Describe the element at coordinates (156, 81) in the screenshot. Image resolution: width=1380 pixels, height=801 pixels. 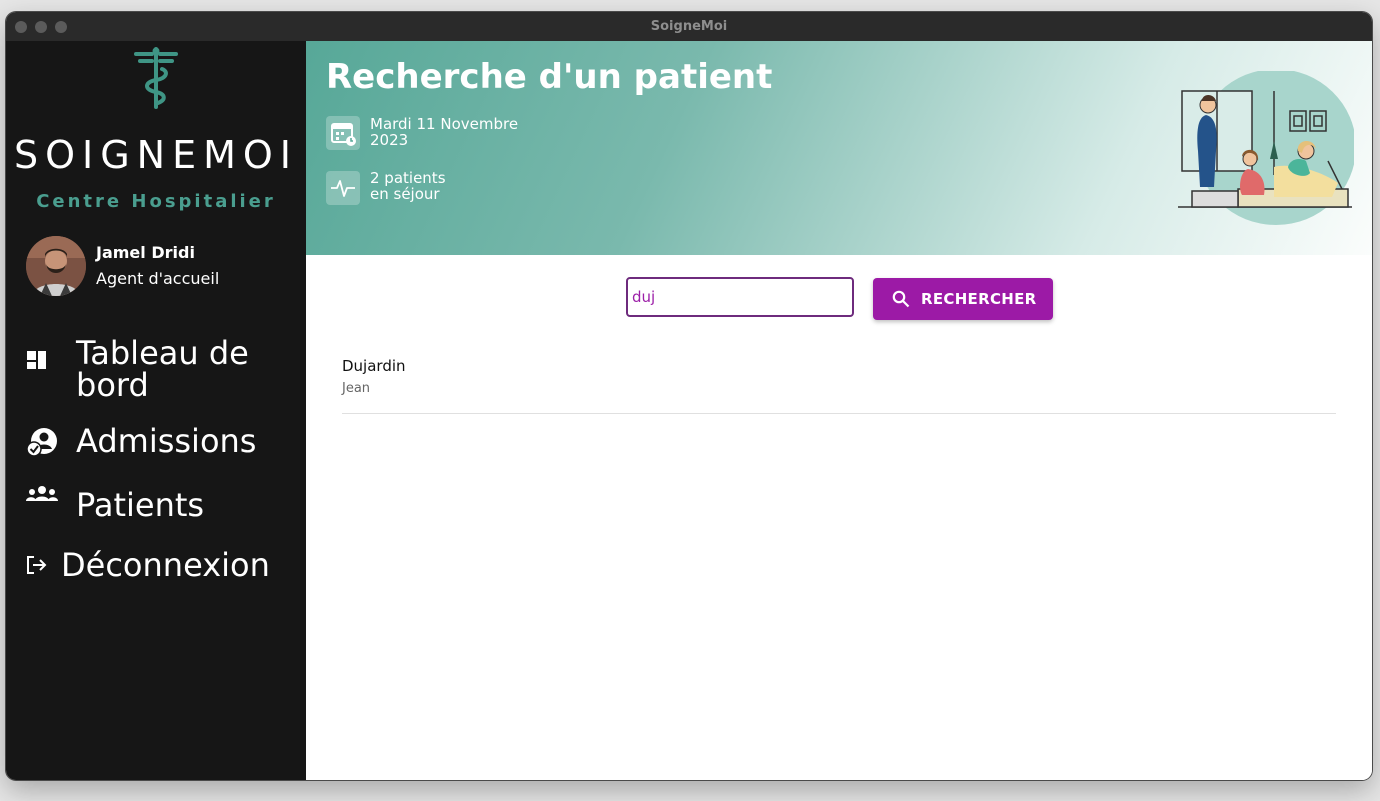
I see `caduceus-logo-icon` at that location.